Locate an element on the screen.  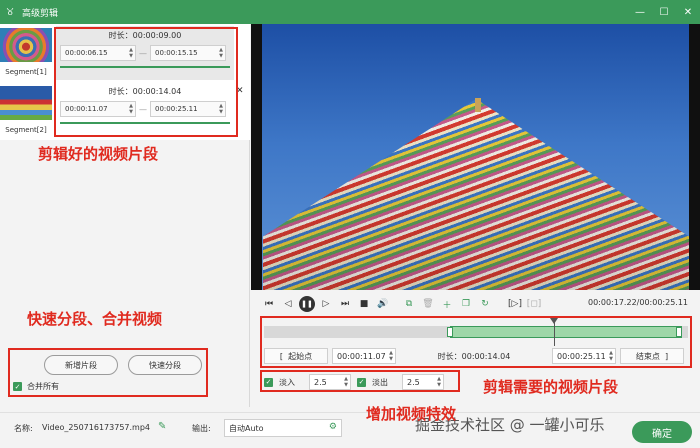
annotation-box-segments is located at coordinates (146, 82).